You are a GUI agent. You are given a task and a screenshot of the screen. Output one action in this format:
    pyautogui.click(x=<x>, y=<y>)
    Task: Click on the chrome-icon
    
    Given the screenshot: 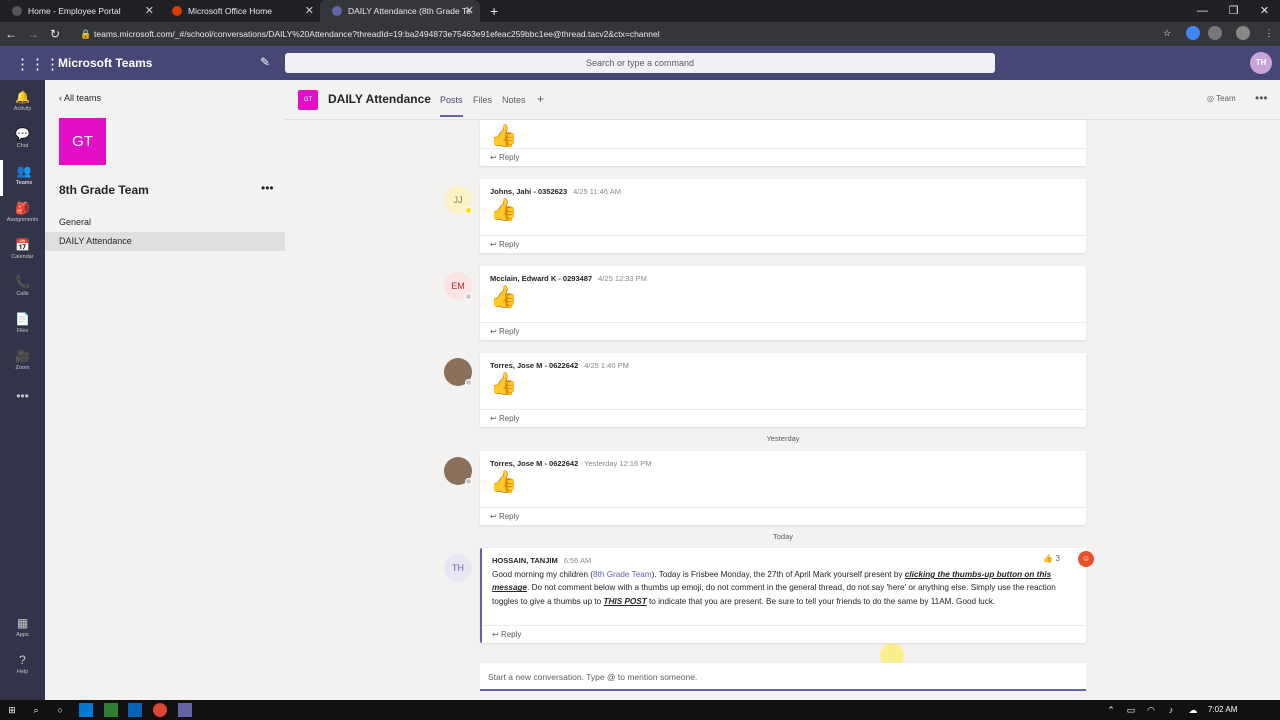 What is the action you would take?
    pyautogui.click(x=160, y=710)
    